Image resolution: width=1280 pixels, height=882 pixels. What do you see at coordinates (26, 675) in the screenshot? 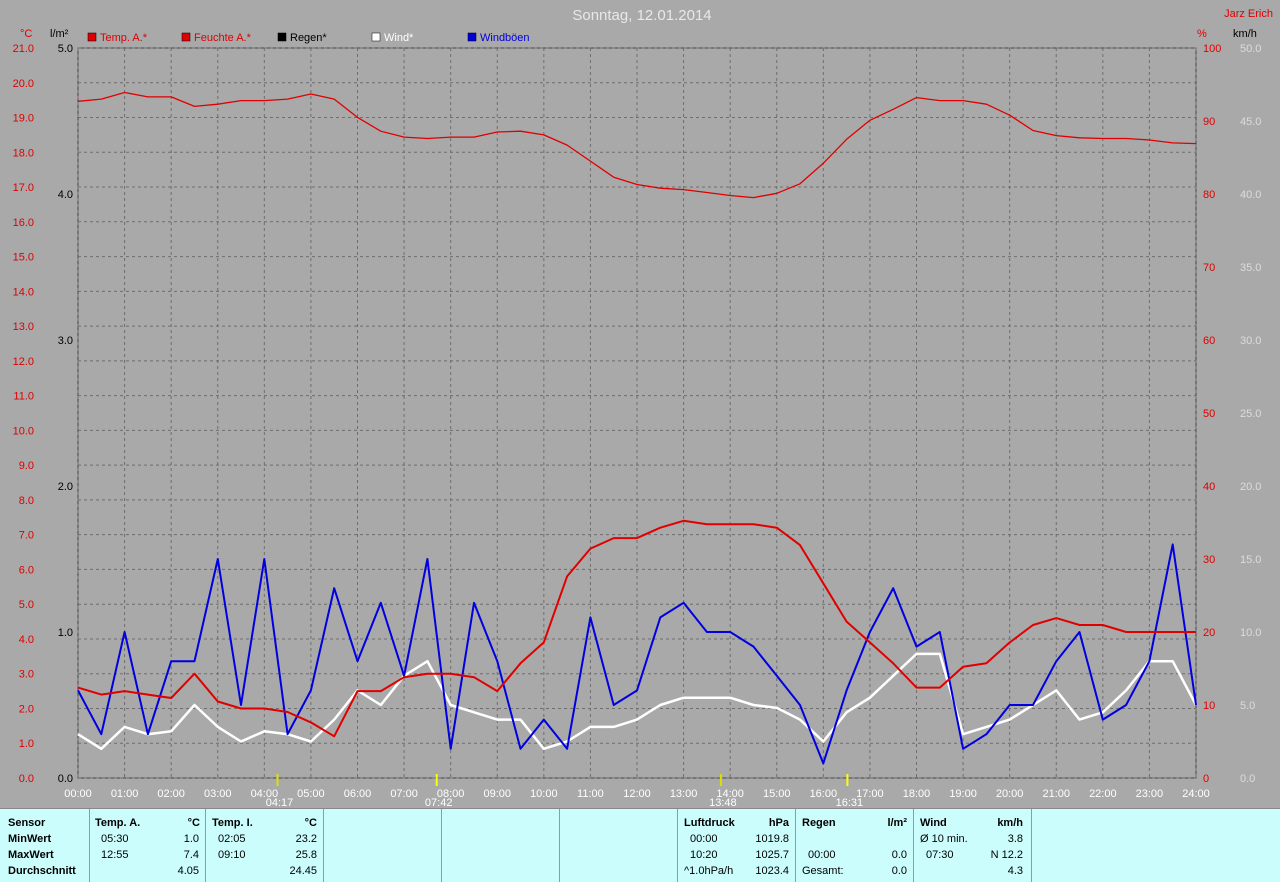
I see `temp-tick-label: 3.0` at bounding box center [26, 675].